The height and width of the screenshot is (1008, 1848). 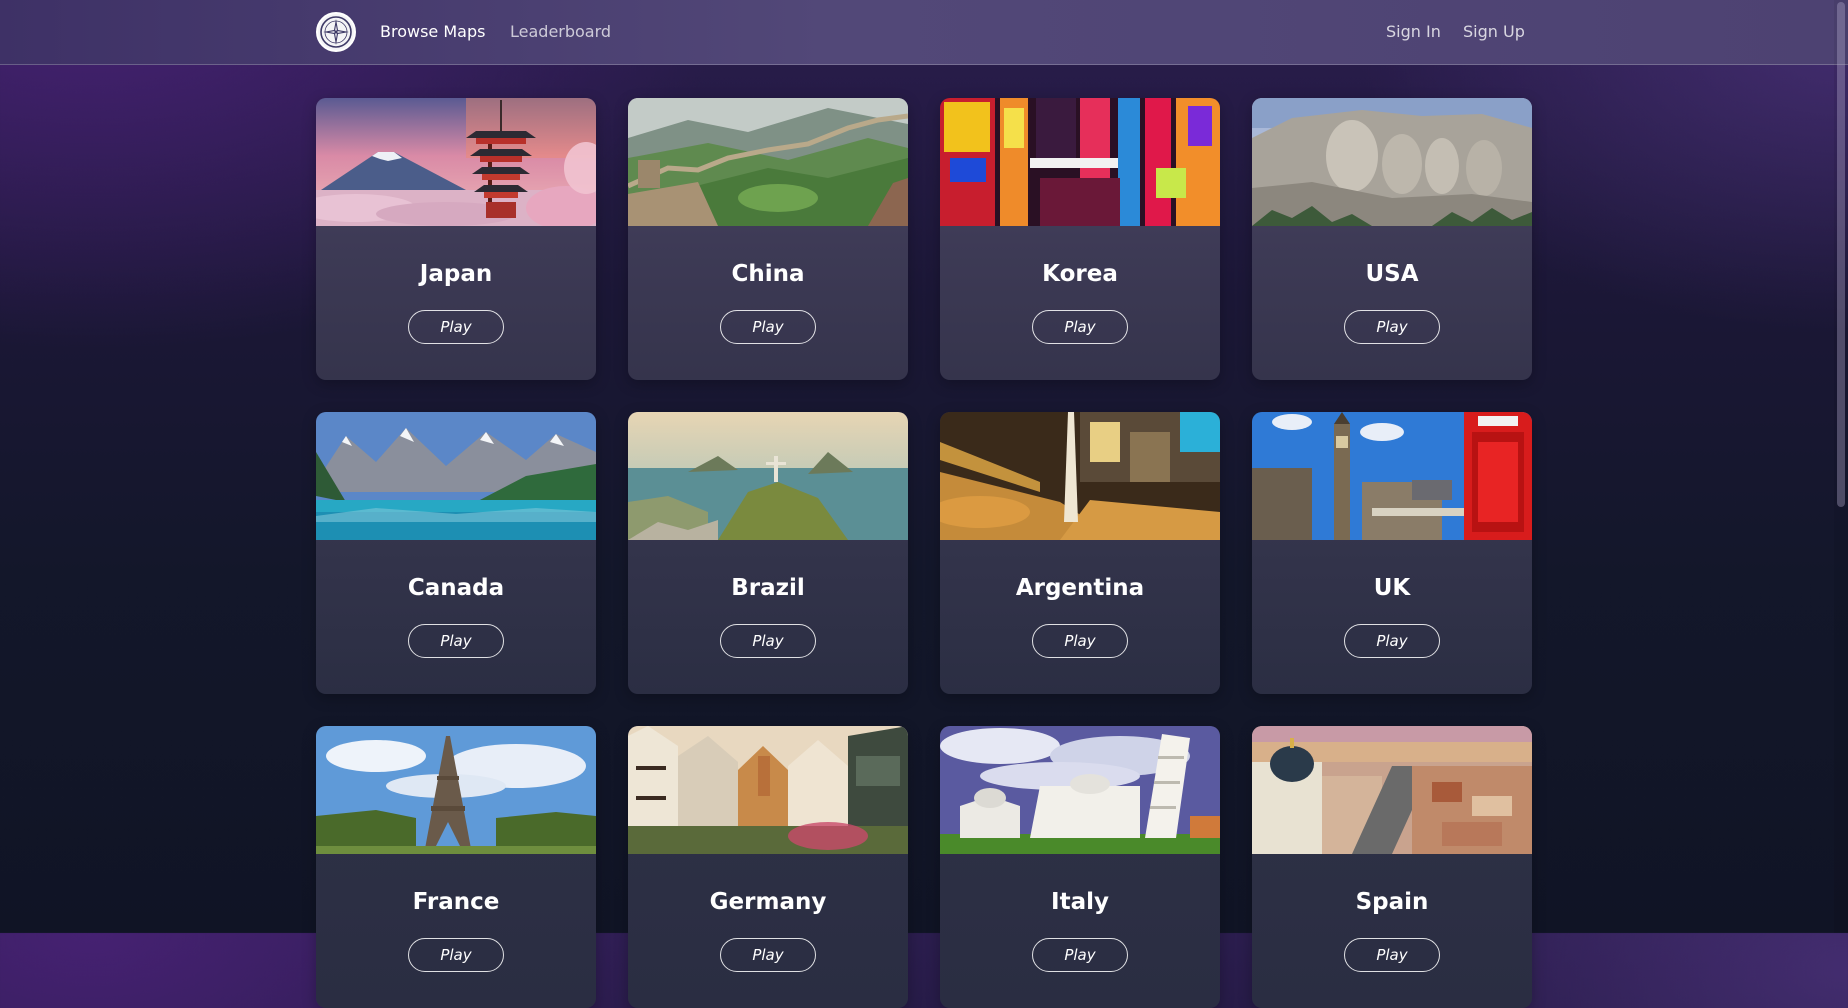 I want to click on scrollbar-track, so click(x=1841, y=466).